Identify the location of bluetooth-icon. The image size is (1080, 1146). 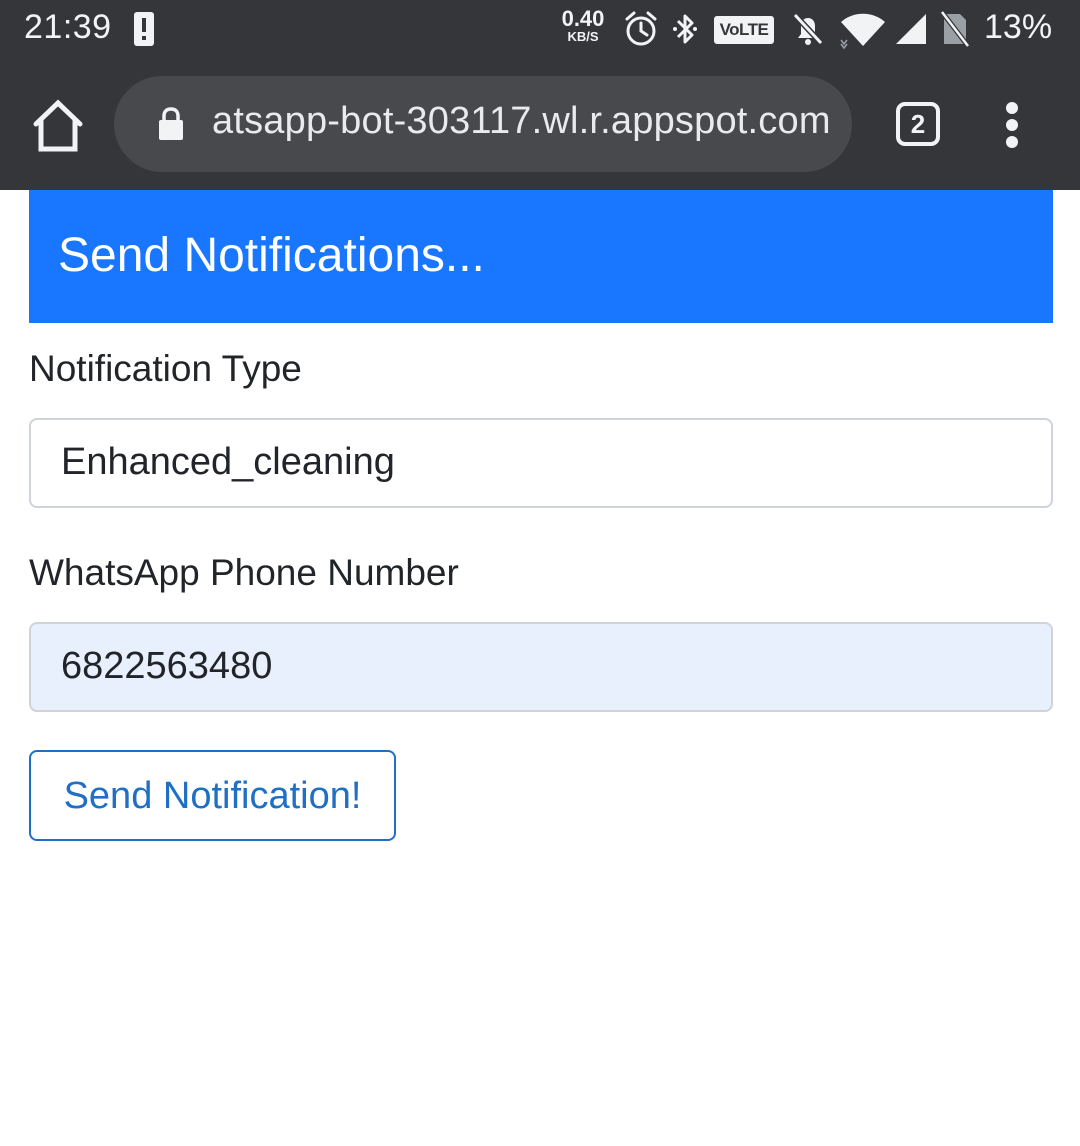
(685, 29).